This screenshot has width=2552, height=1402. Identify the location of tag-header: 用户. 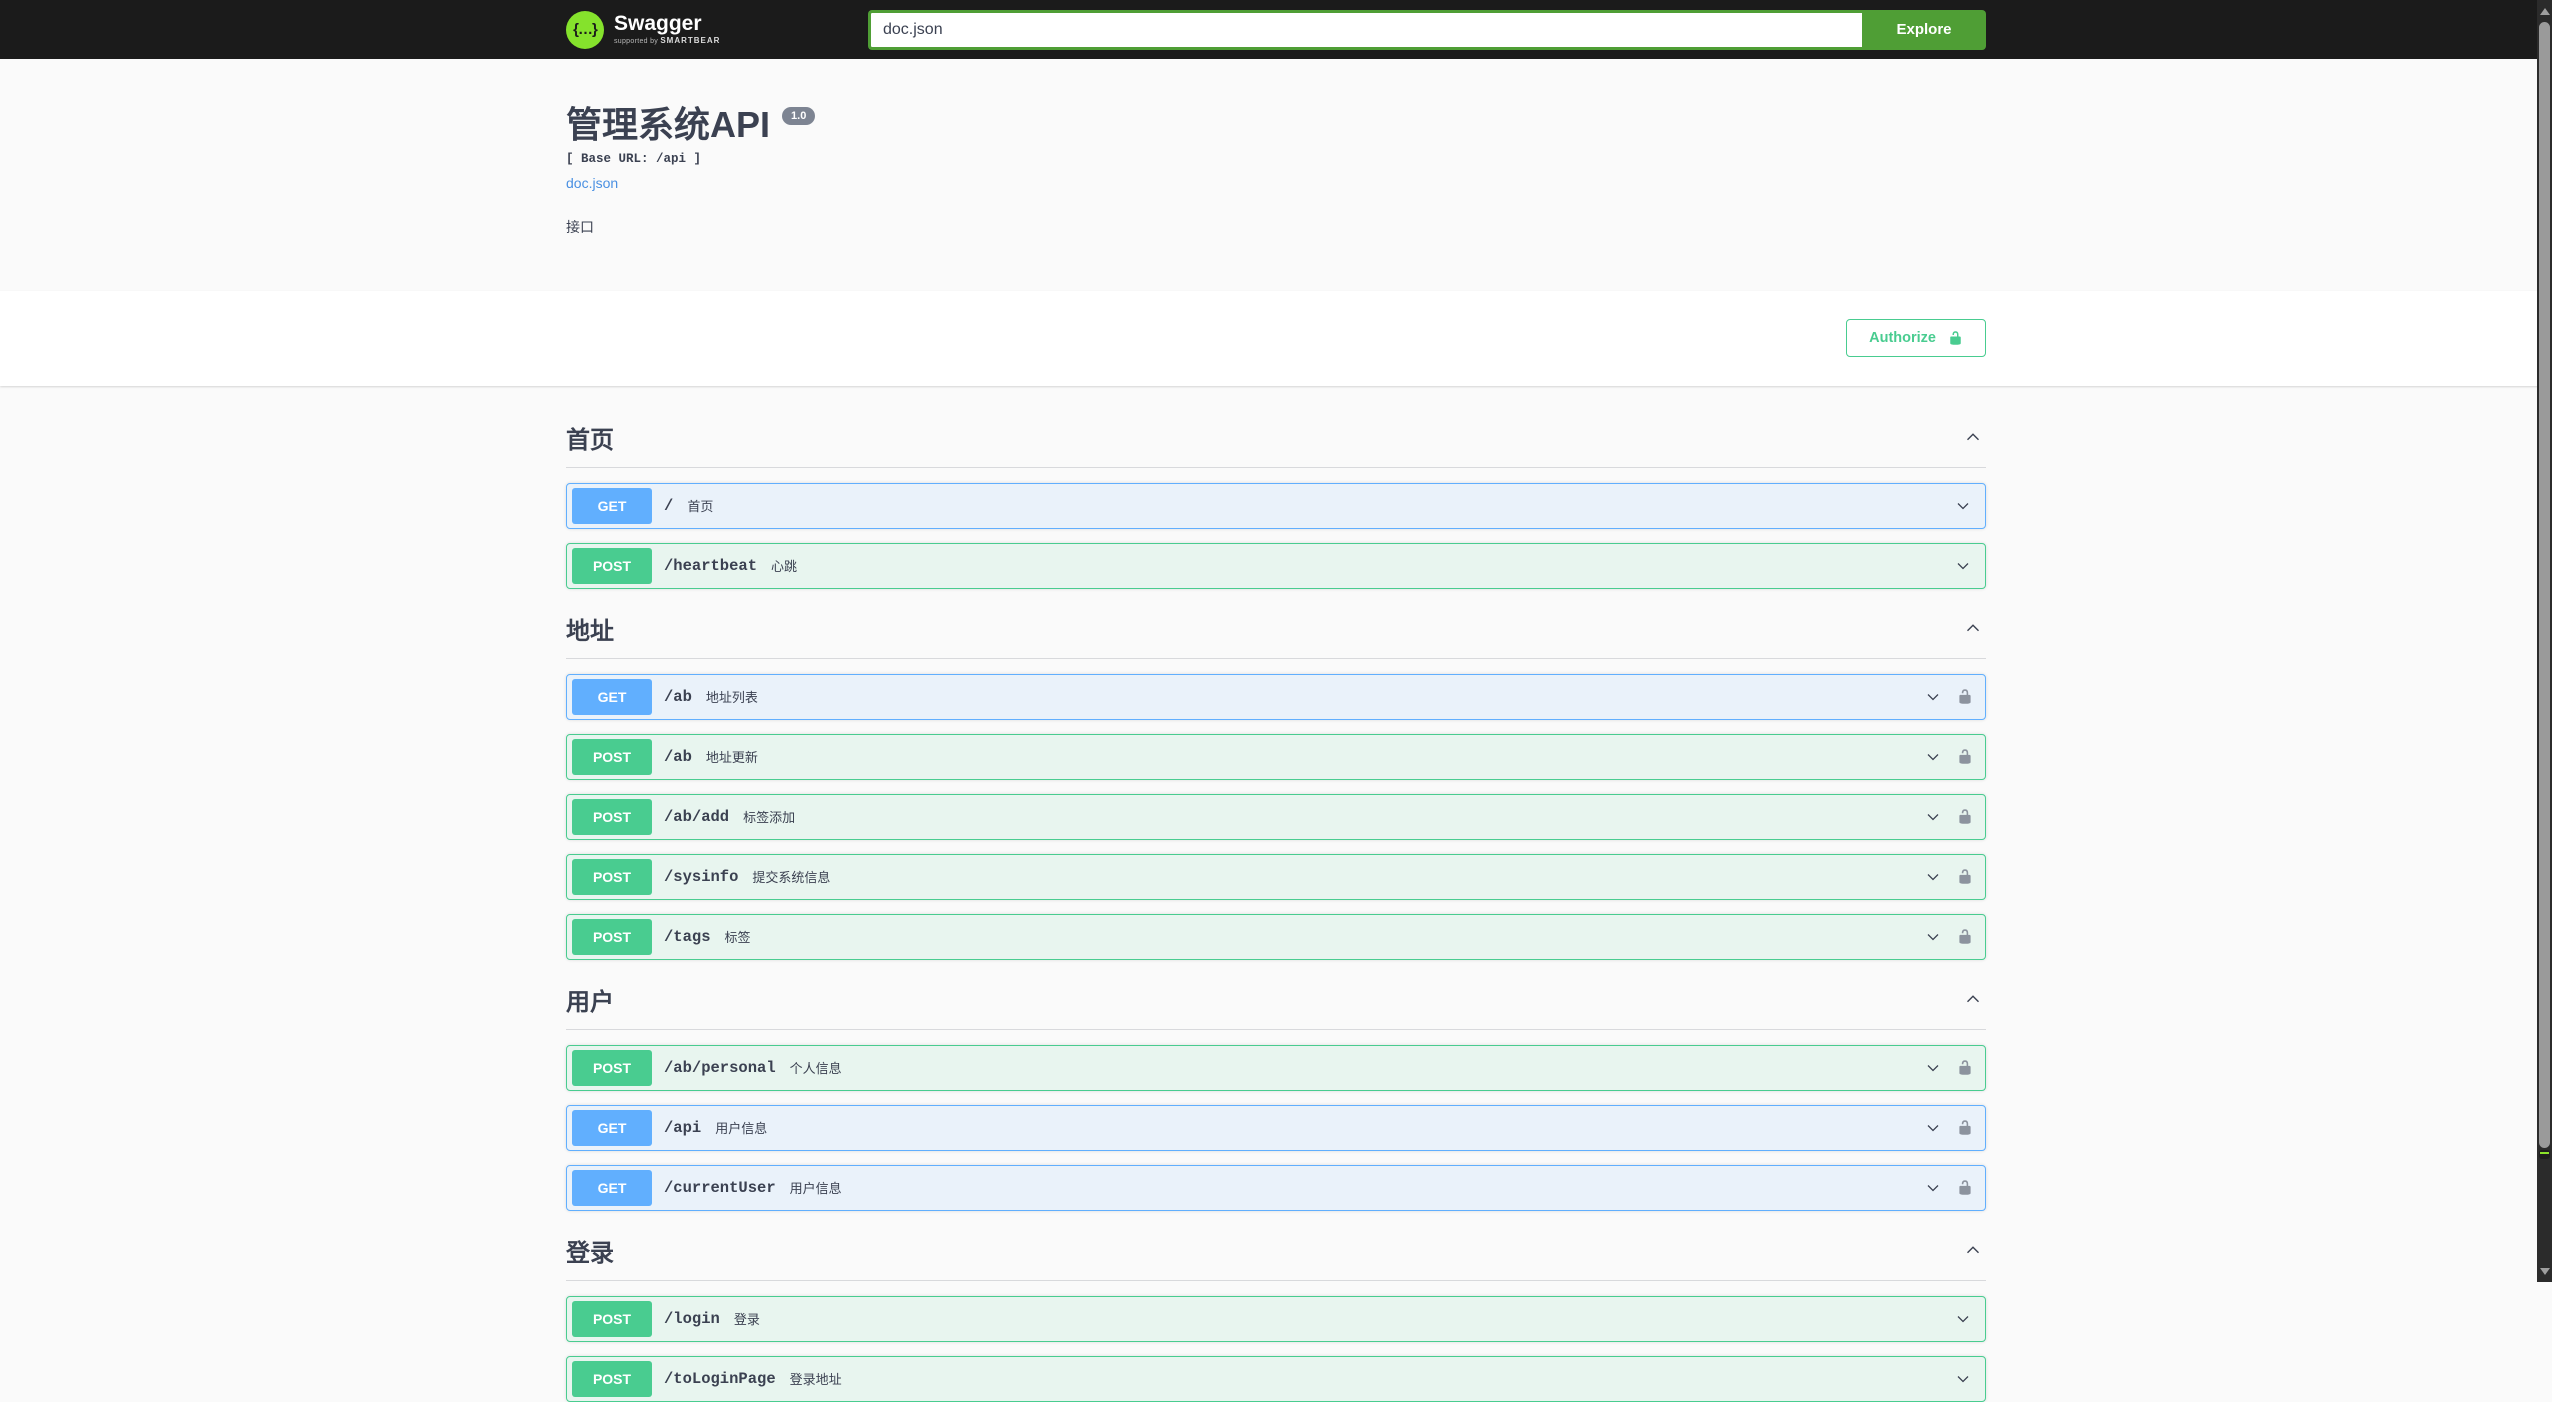
(1276, 1002).